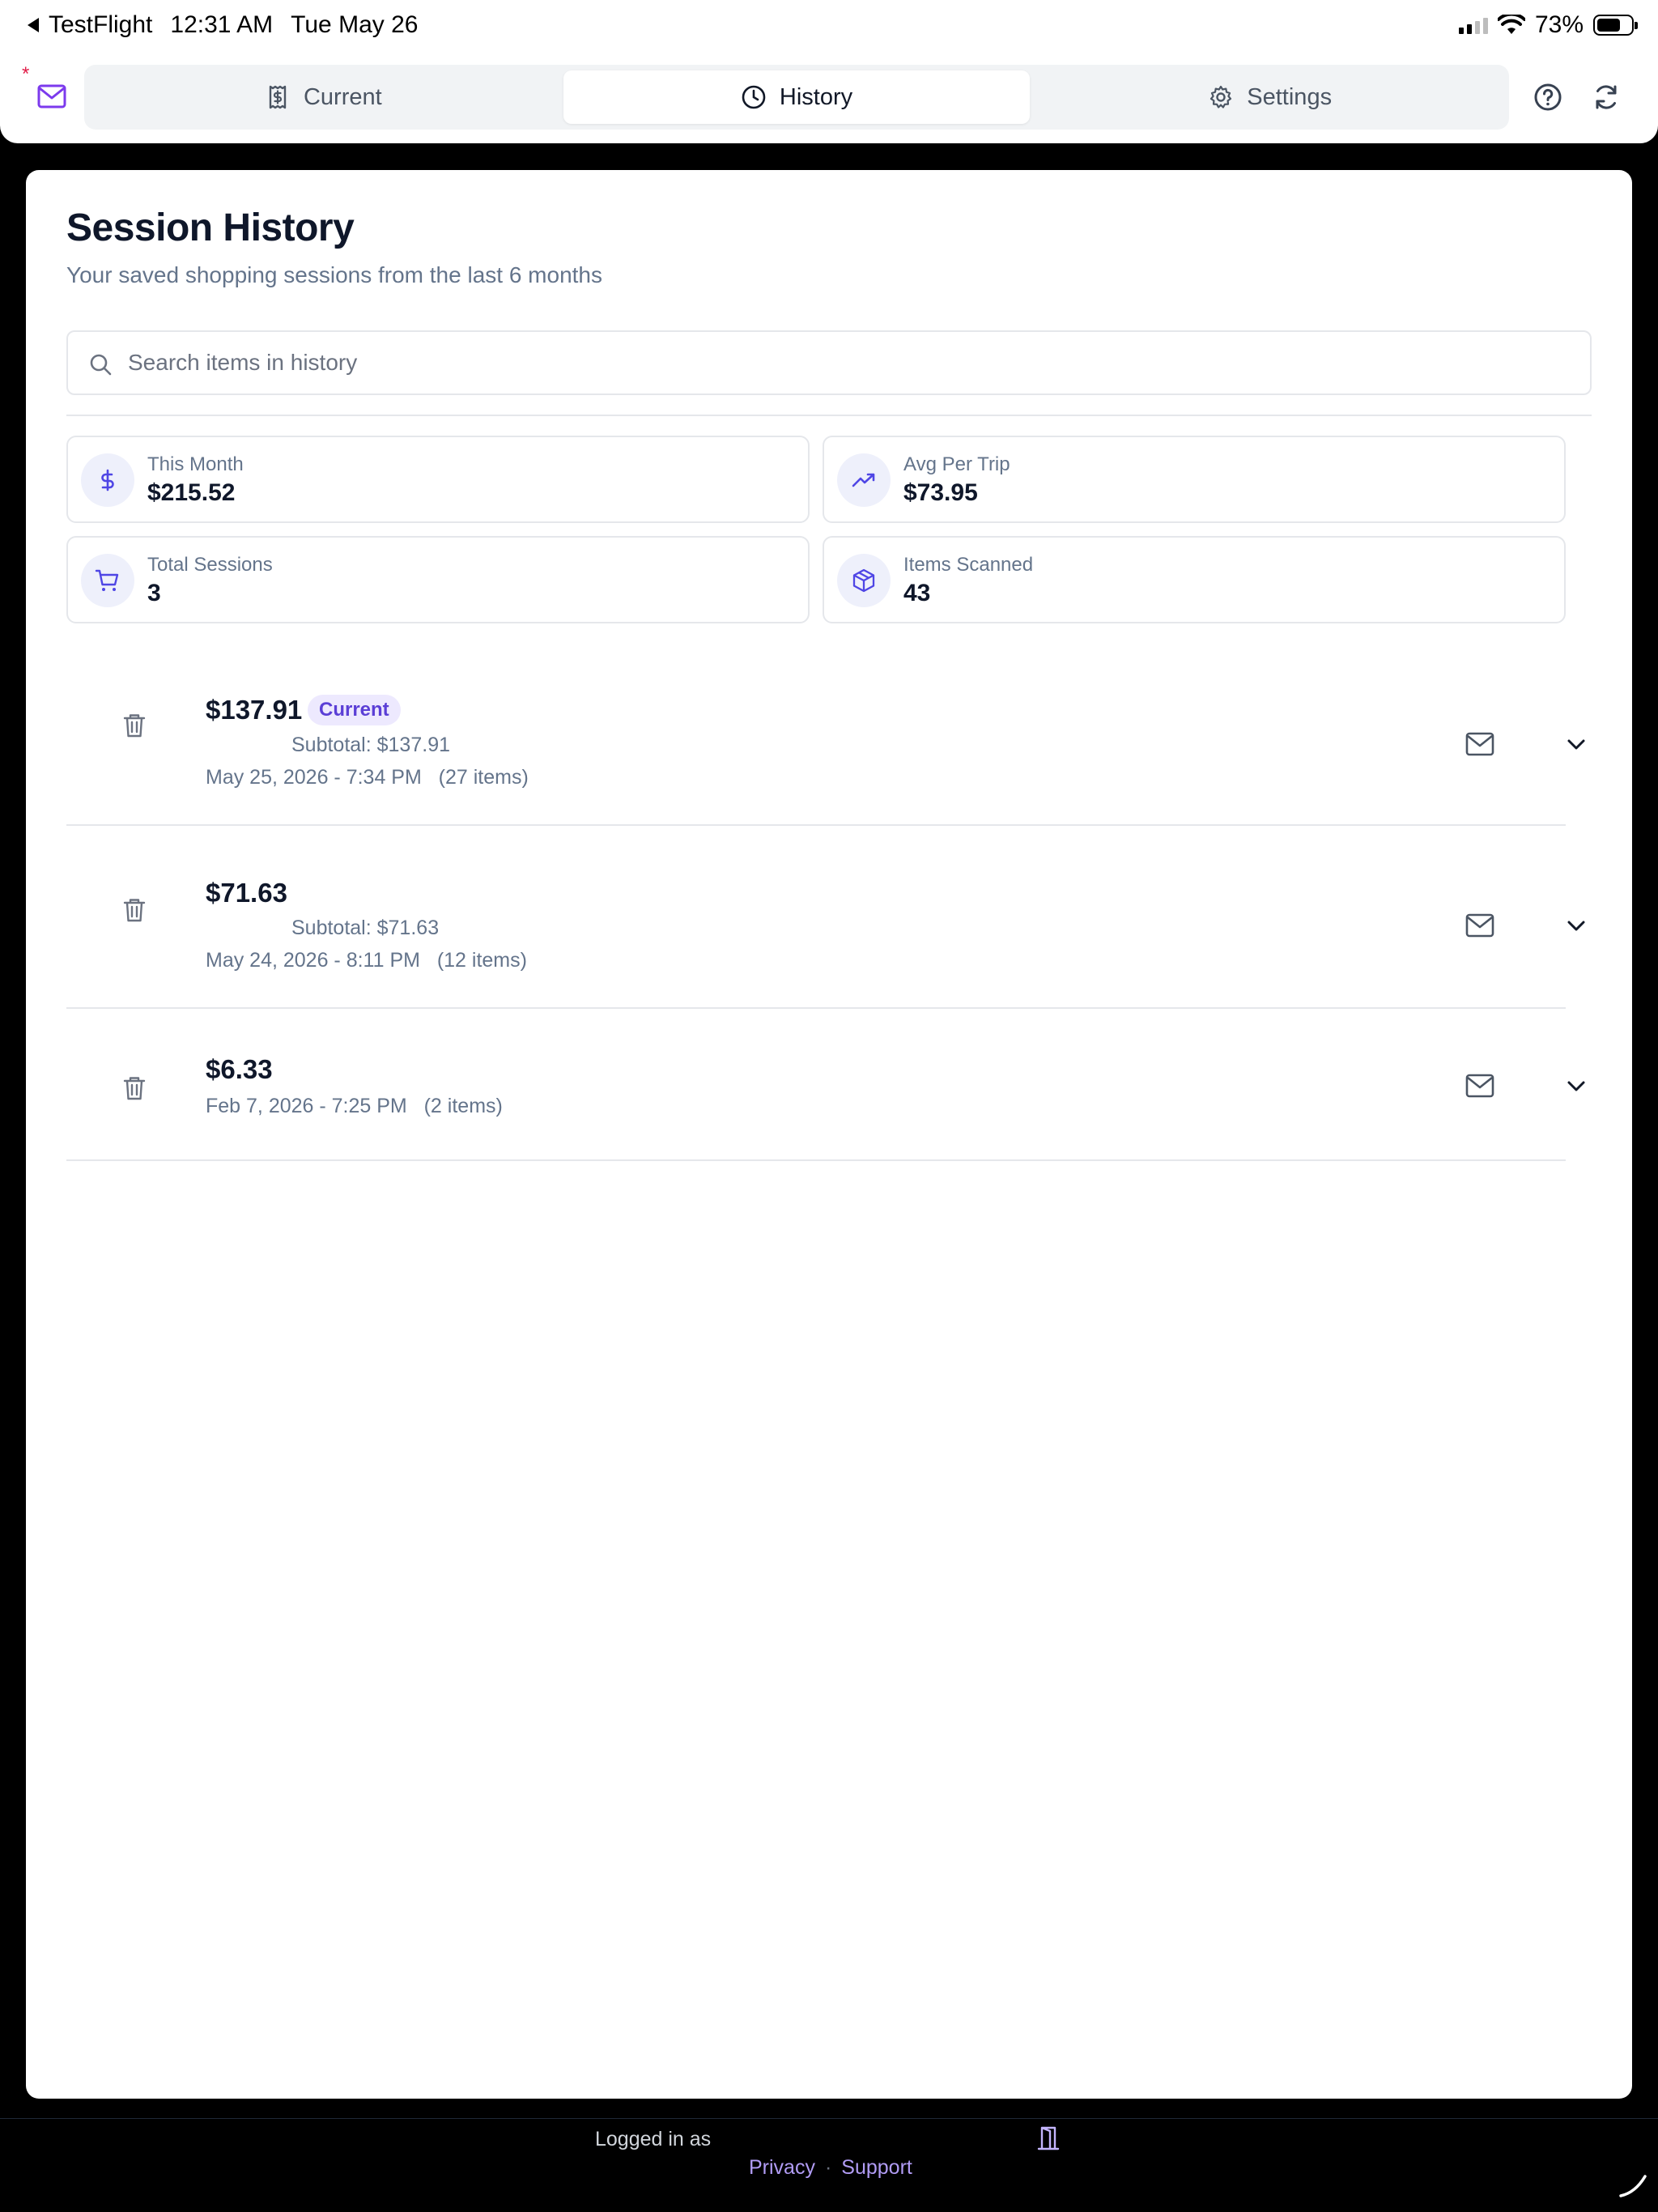 The image size is (1658, 2212). What do you see at coordinates (355, 25) in the screenshot?
I see `status-date: Tue May 26` at bounding box center [355, 25].